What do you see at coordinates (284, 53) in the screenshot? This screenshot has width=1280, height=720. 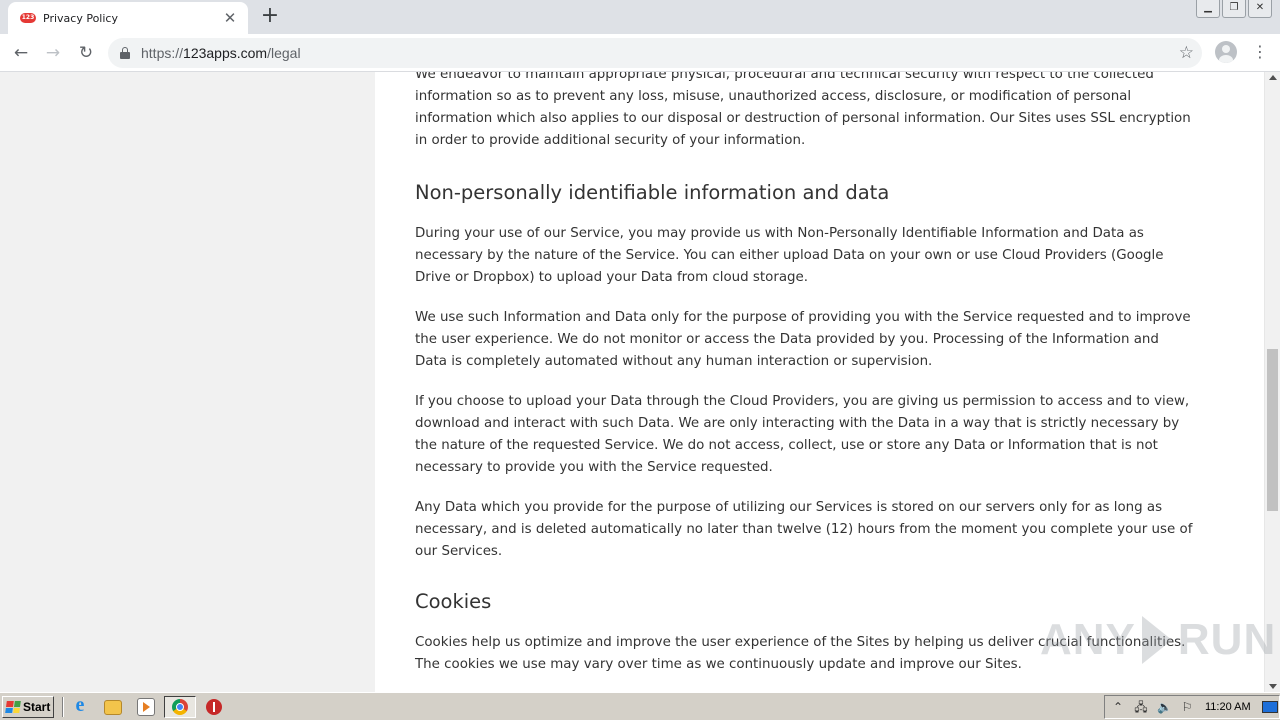 I see `url-path: /legal` at bounding box center [284, 53].